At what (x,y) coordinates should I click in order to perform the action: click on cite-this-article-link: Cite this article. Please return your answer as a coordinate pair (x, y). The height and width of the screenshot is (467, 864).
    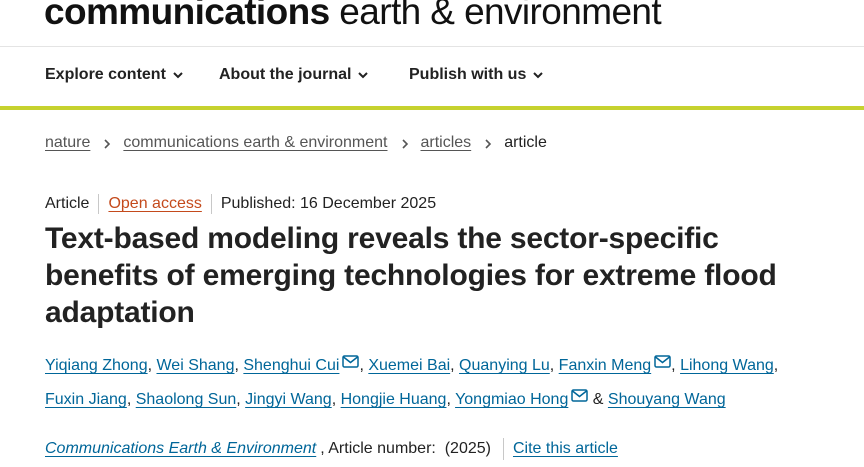
    Looking at the image, I should click on (565, 449).